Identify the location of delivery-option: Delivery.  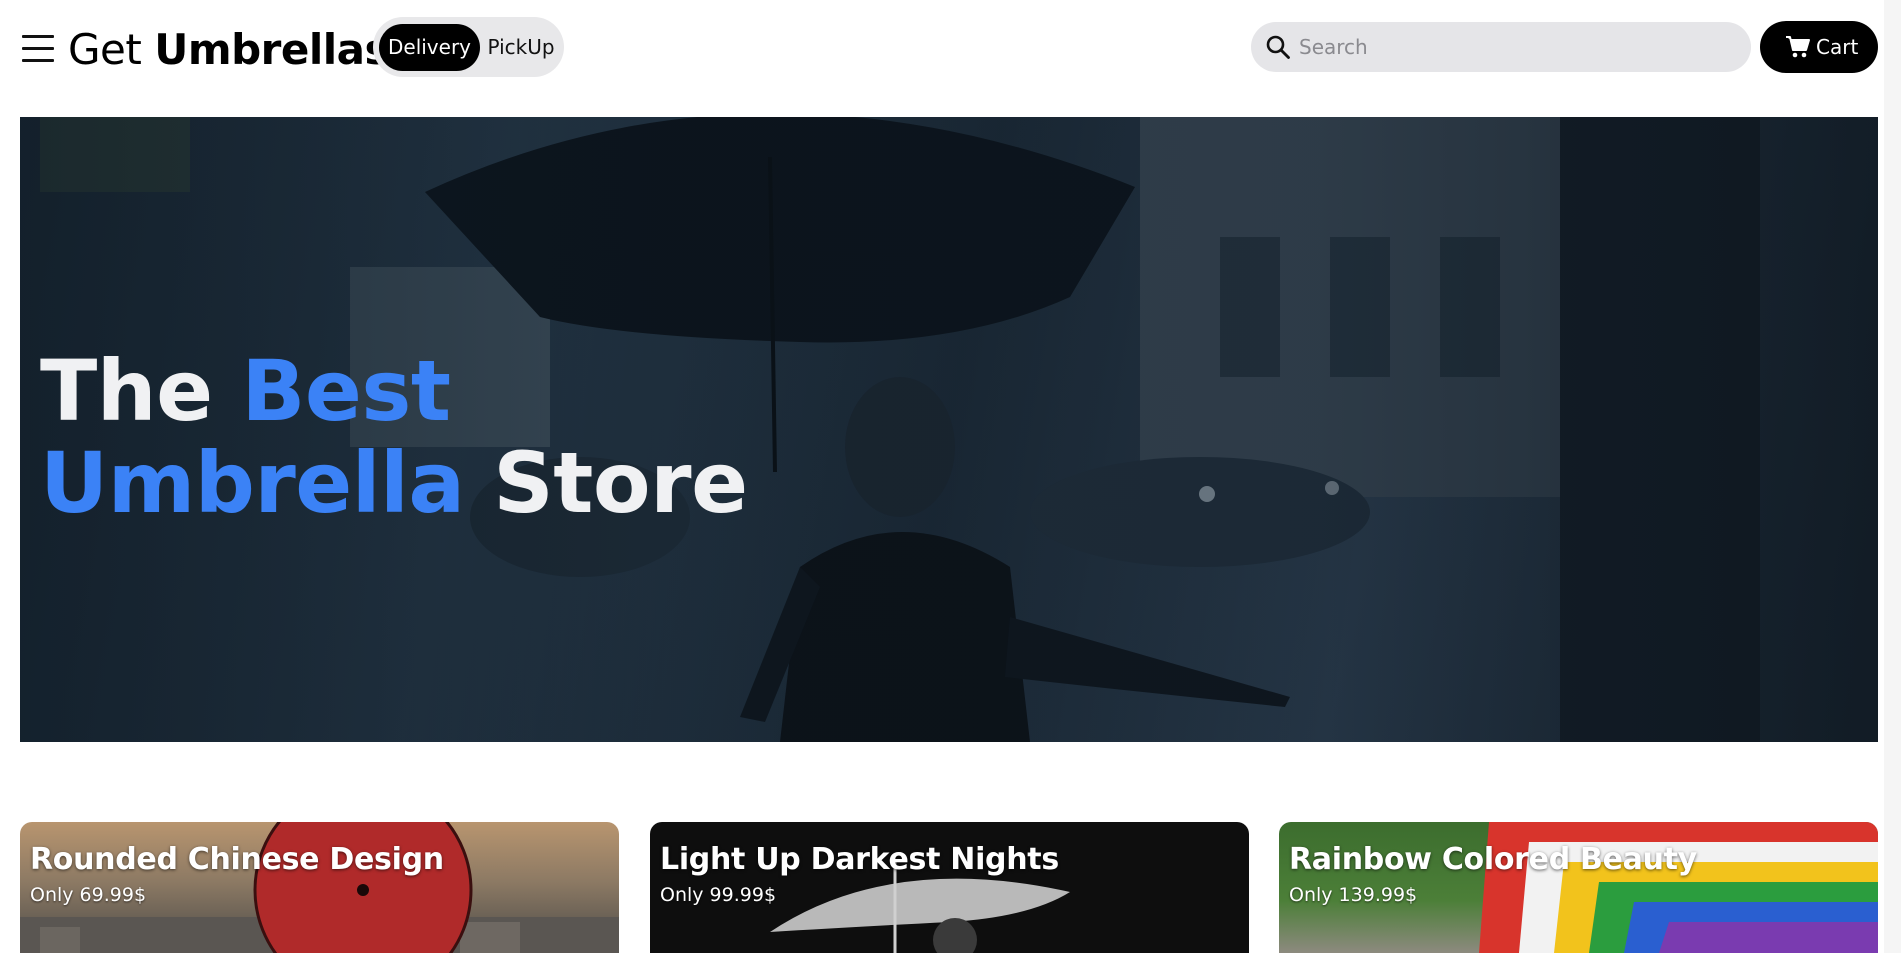
(429, 47).